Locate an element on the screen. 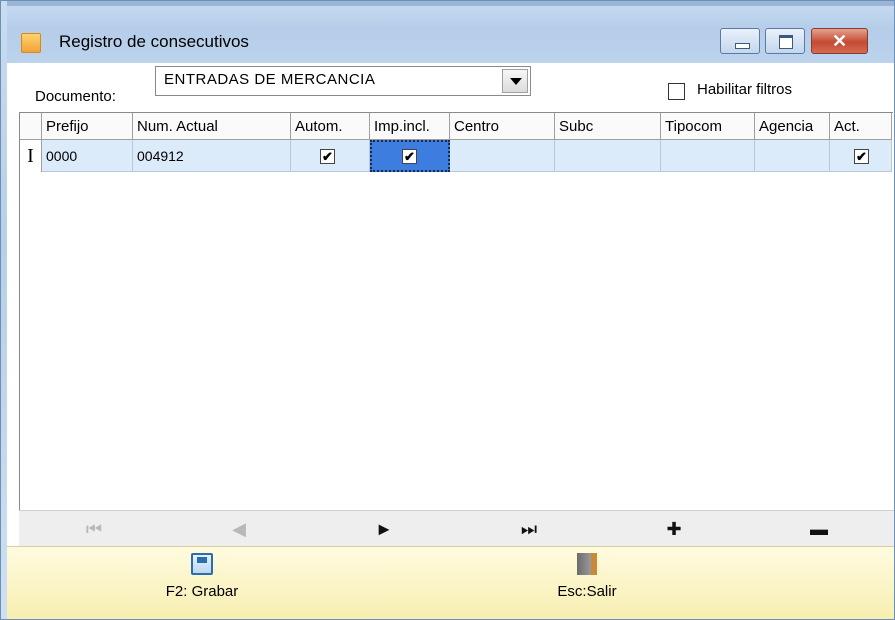 The width and height of the screenshot is (895, 620). document-select: ENTRADAS DE MERCANCIA is located at coordinates (343, 81).